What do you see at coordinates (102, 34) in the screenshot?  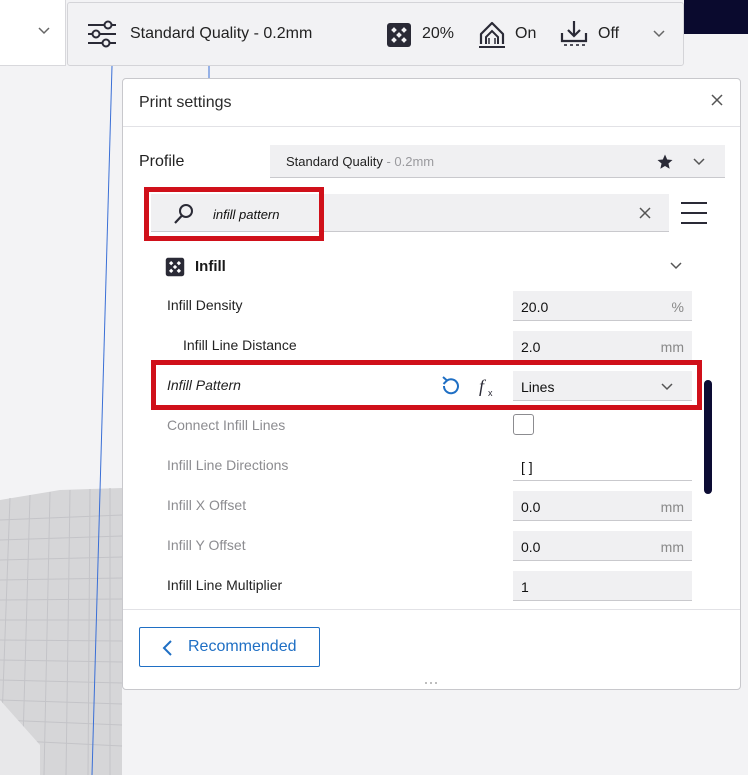 I see `settings-sliders-icon` at bounding box center [102, 34].